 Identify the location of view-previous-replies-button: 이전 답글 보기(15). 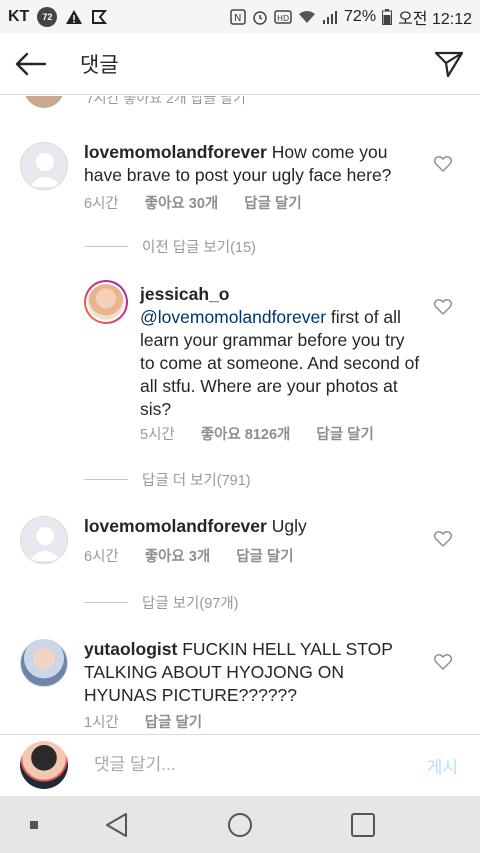
(170, 246).